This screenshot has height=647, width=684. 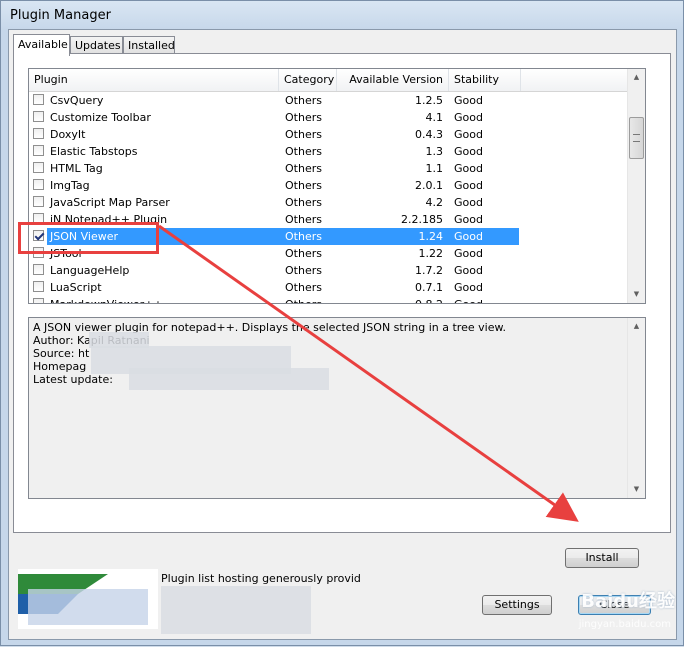 I want to click on watermark-url: jingyan.baidu.com, so click(x=624, y=624).